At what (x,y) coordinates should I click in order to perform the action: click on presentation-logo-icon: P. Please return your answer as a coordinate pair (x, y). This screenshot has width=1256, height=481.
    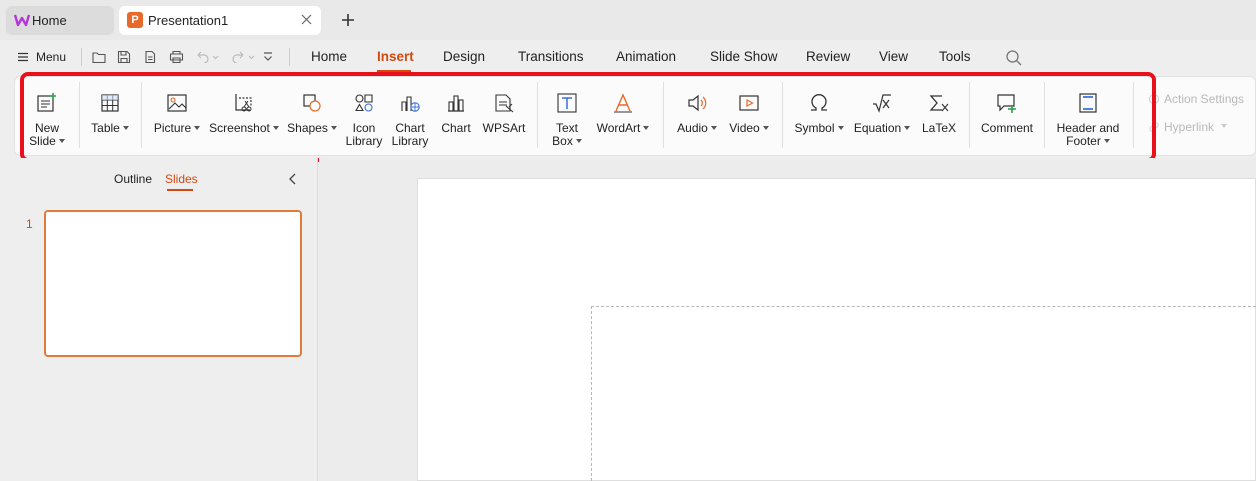
    Looking at the image, I should click on (135, 20).